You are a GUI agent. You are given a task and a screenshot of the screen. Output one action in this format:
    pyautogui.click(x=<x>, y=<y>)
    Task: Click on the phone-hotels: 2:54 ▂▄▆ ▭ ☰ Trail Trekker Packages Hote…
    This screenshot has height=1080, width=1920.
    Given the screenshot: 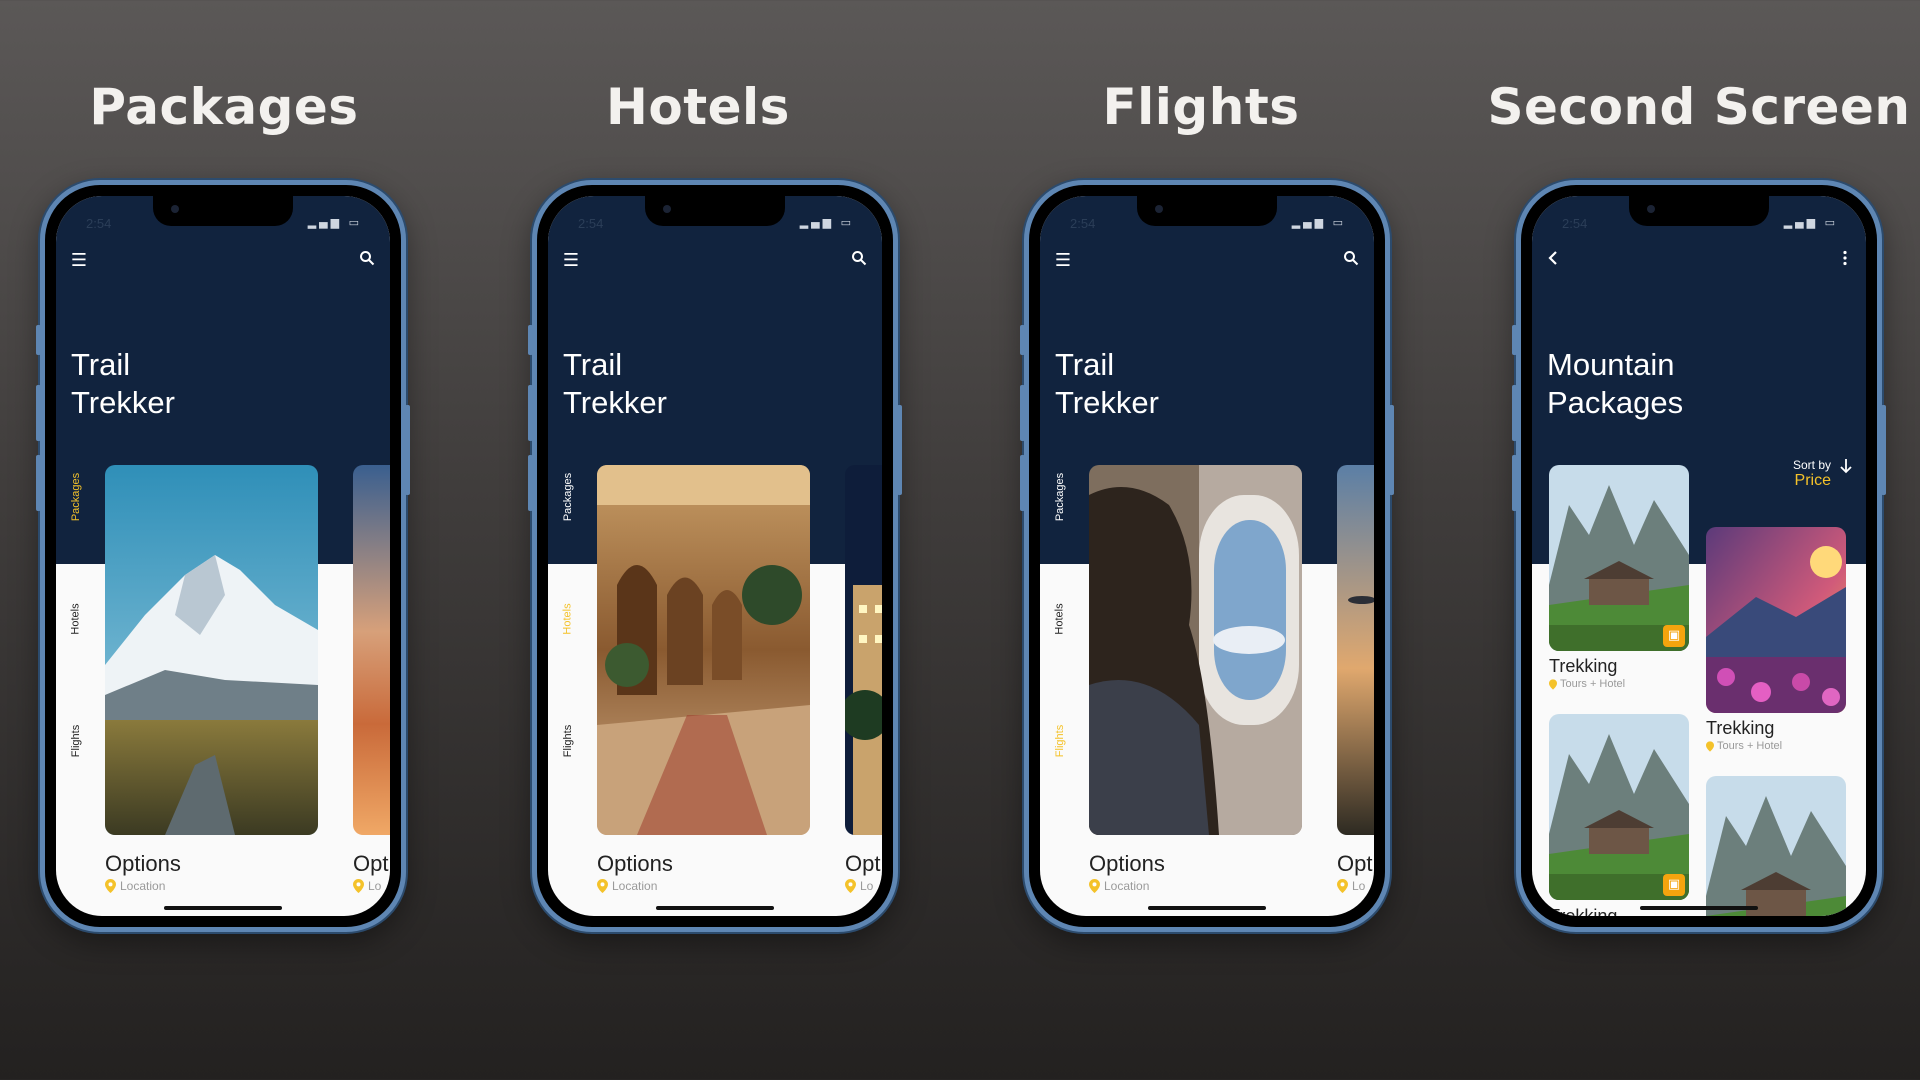 What is the action you would take?
    pyautogui.click(x=715, y=556)
    